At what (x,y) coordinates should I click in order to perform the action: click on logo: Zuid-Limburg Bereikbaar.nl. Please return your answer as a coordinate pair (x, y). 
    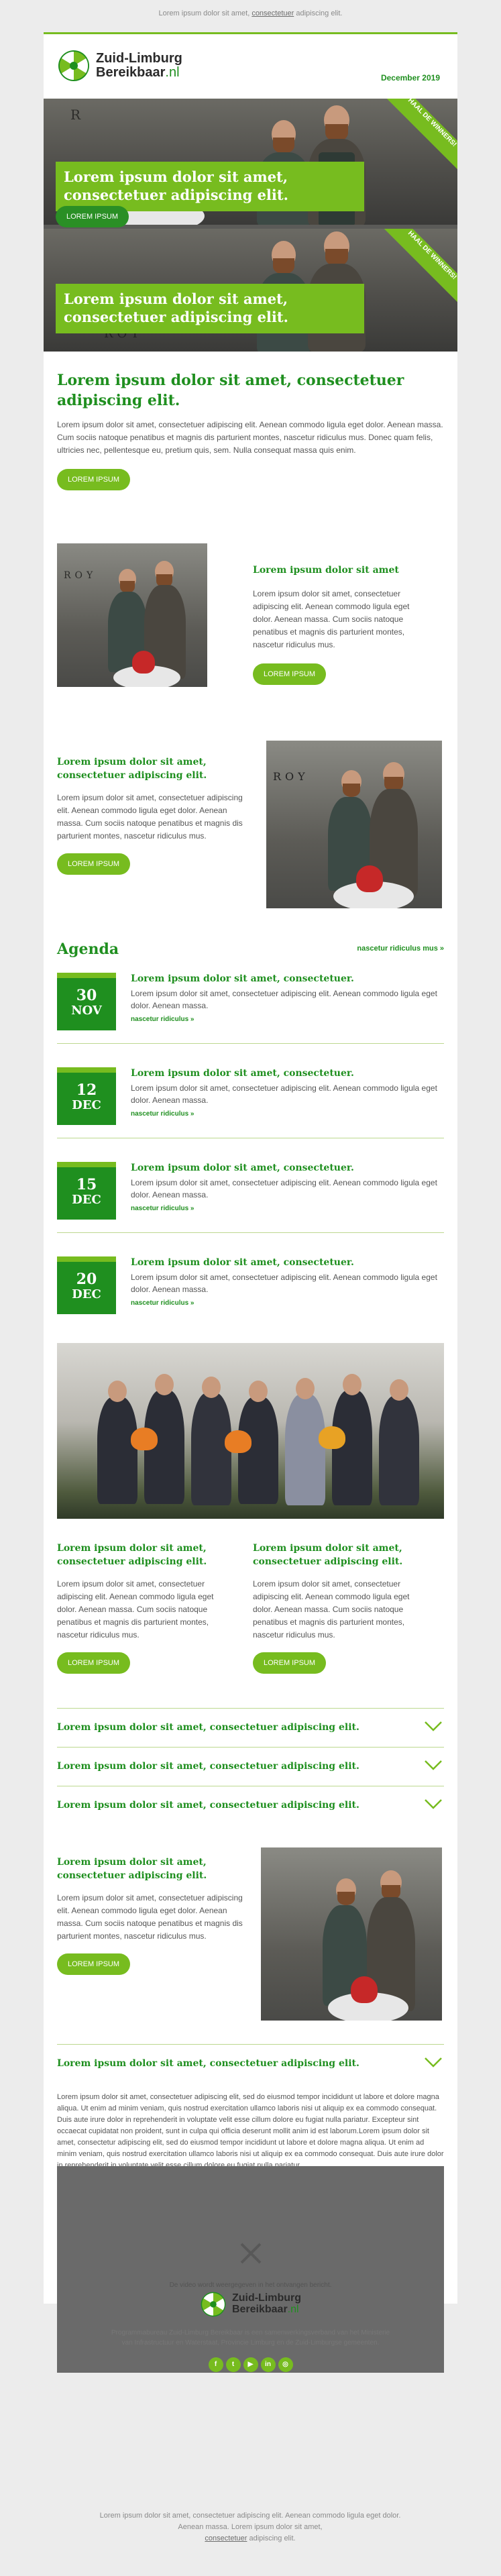
    Looking at the image, I should click on (120, 66).